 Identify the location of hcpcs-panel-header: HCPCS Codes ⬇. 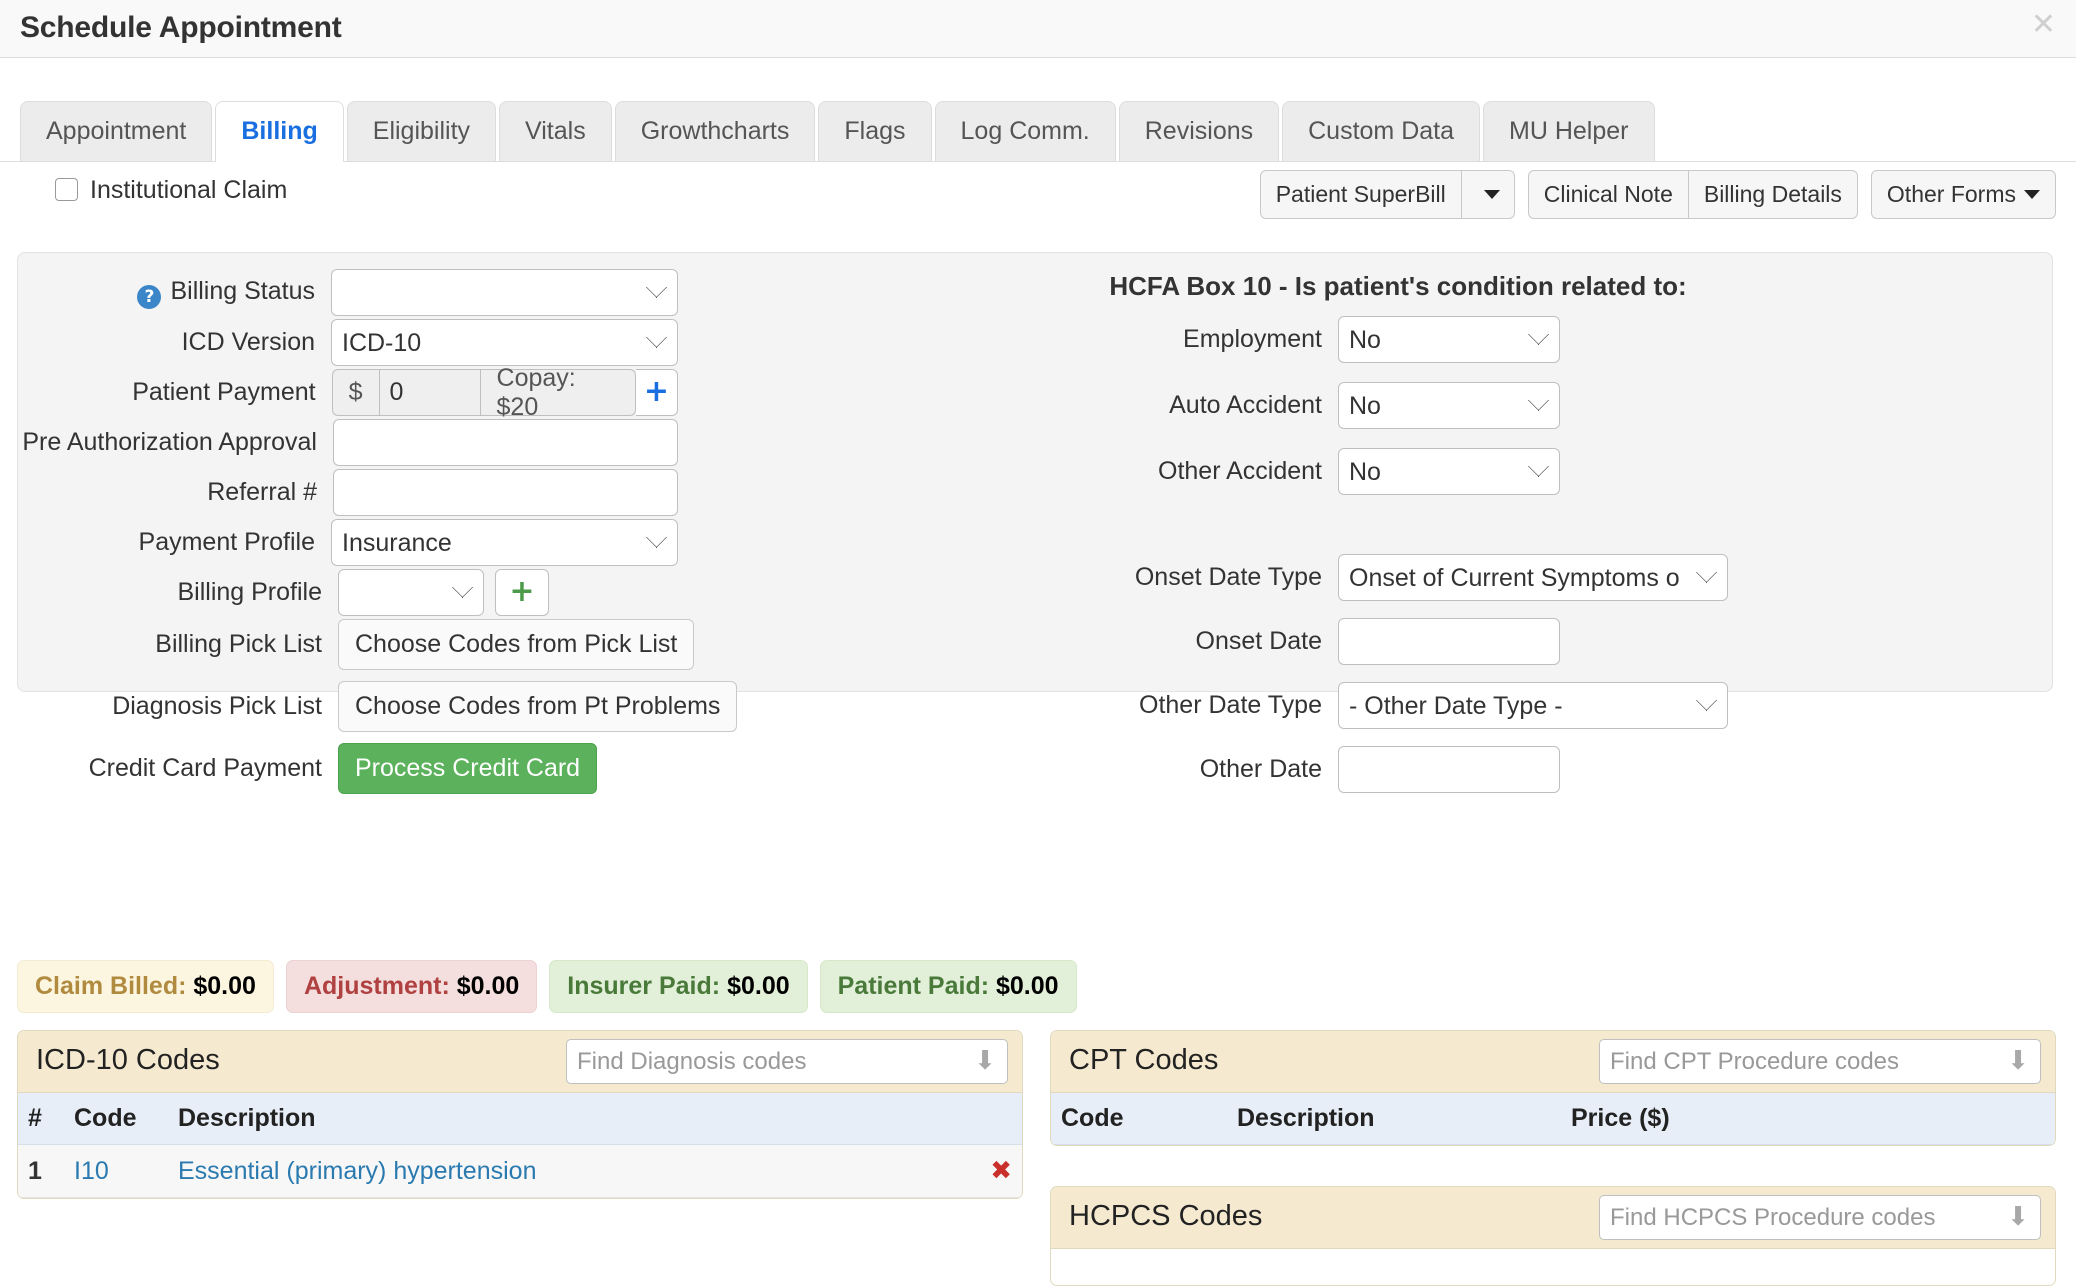
(1553, 1218).